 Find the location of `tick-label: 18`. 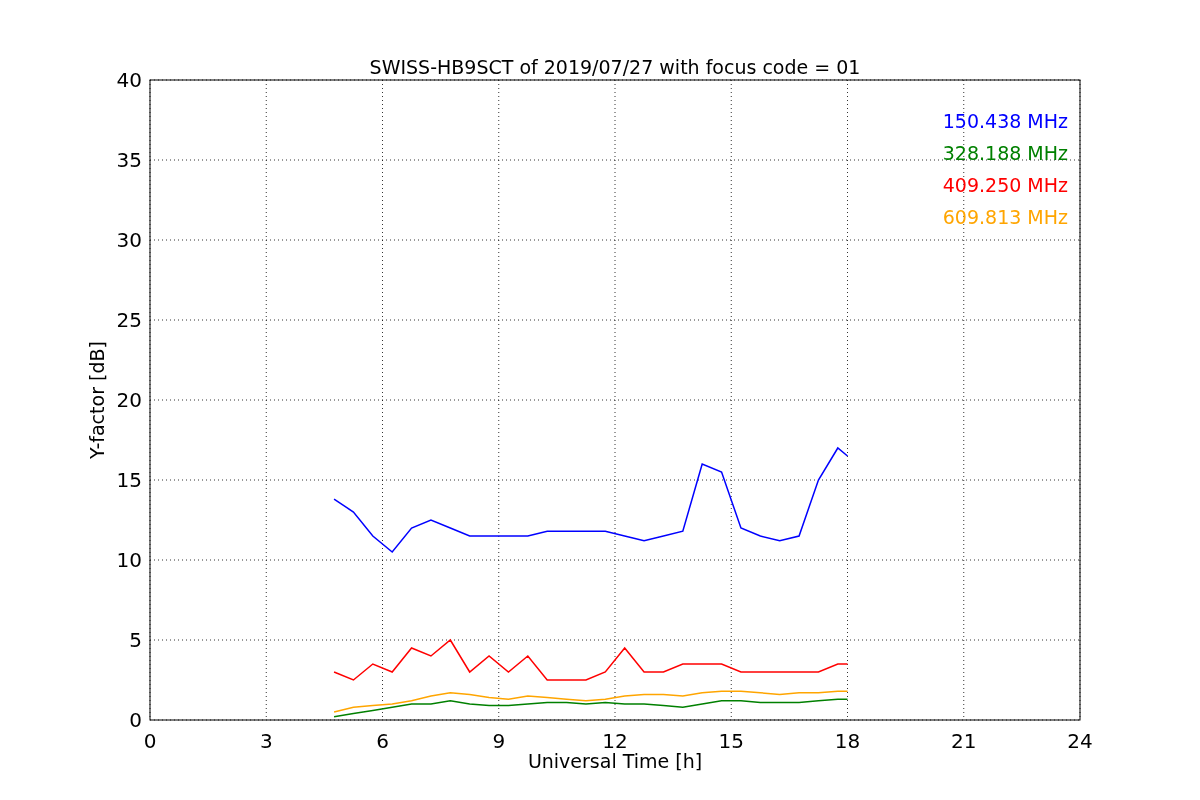

tick-label: 18 is located at coordinates (847, 741).